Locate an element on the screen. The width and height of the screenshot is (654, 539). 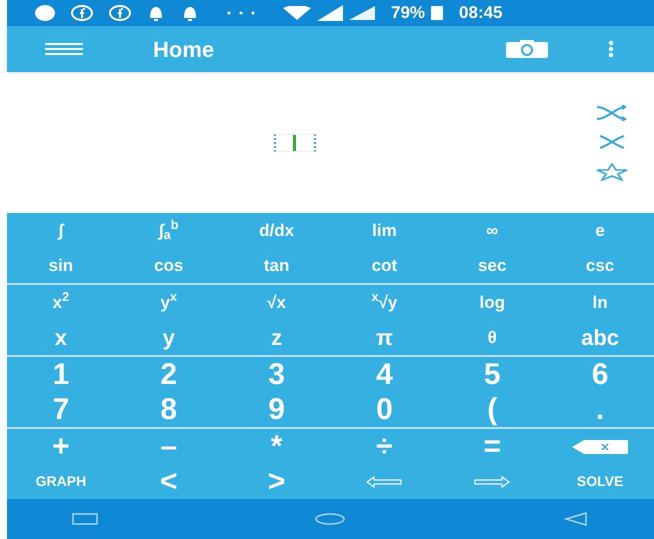
keypad-key: csc is located at coordinates (600, 265).